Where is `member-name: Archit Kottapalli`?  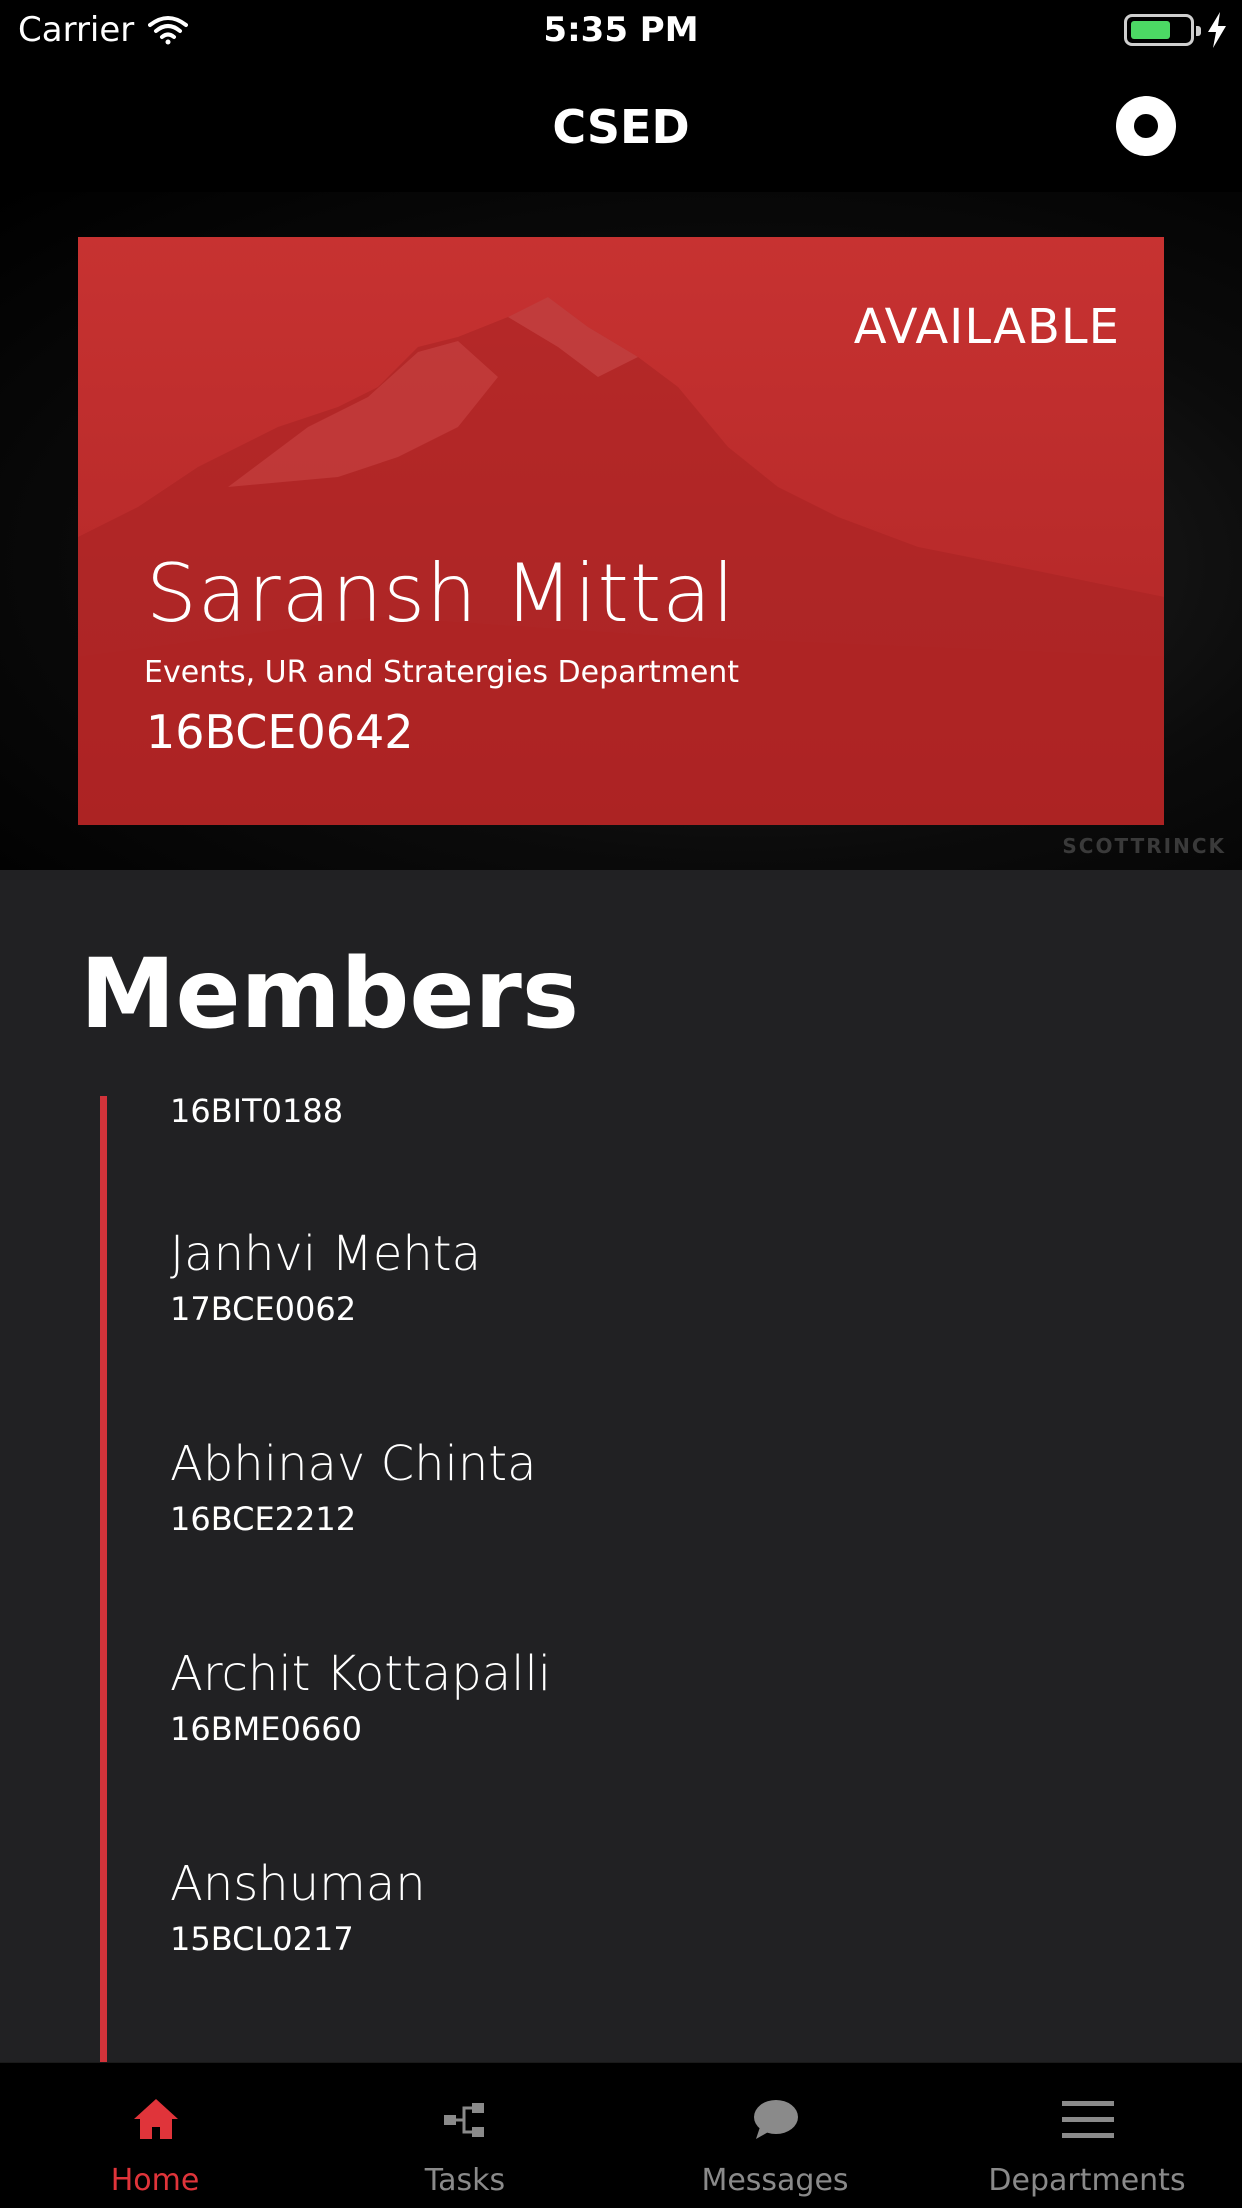
member-name: Archit Kottapalli is located at coordinates (361, 1674).